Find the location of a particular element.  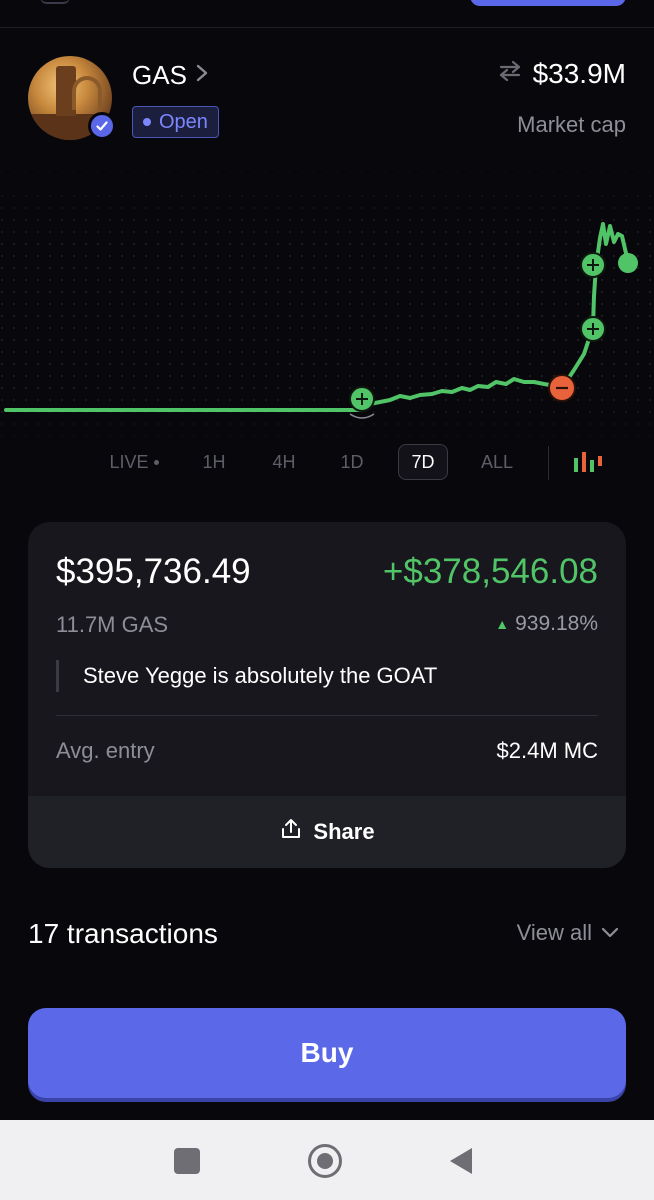

system-nav-bar is located at coordinates (327, 1160).